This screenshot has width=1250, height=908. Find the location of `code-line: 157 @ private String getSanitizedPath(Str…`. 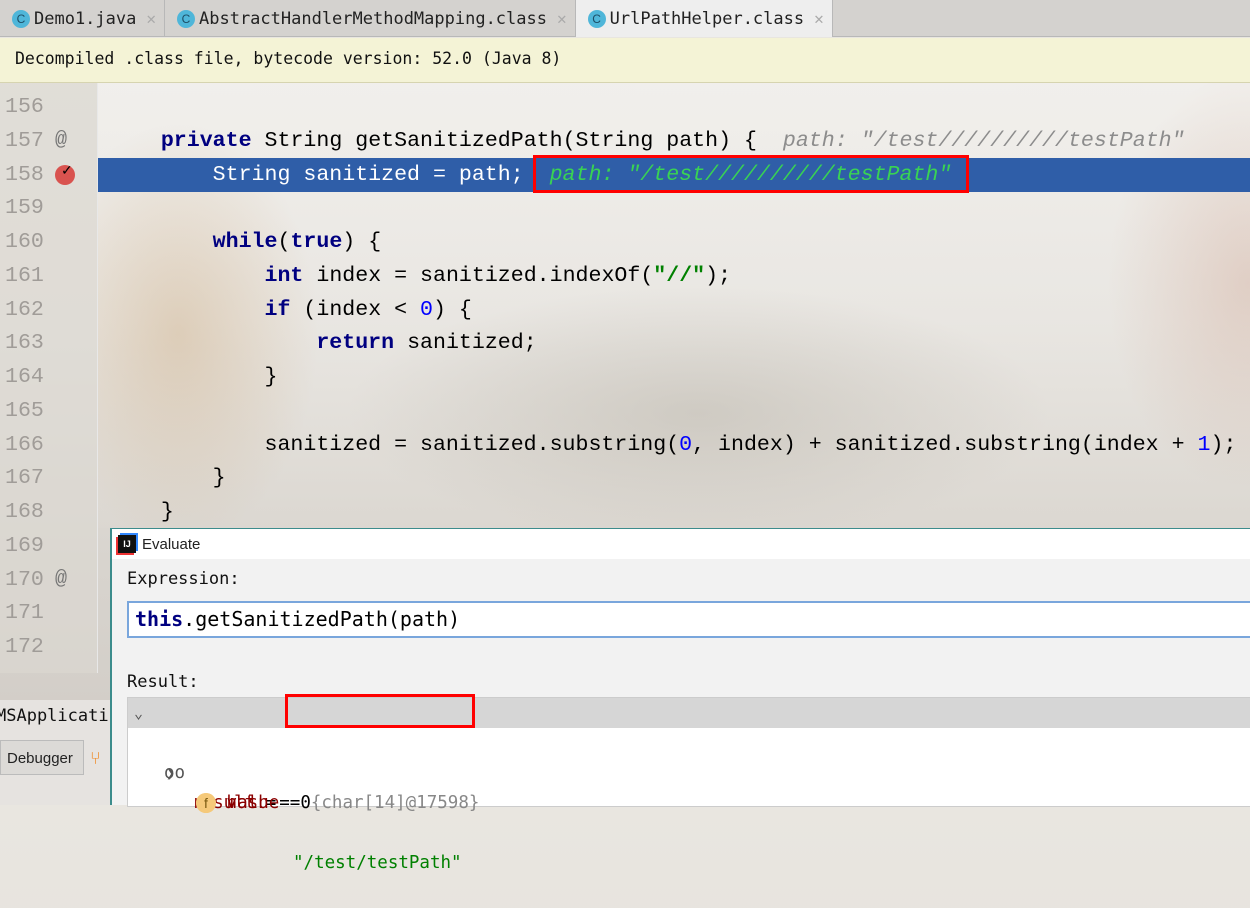

code-line: 157 @ private String getSanitizedPath(Str… is located at coordinates (625, 141).